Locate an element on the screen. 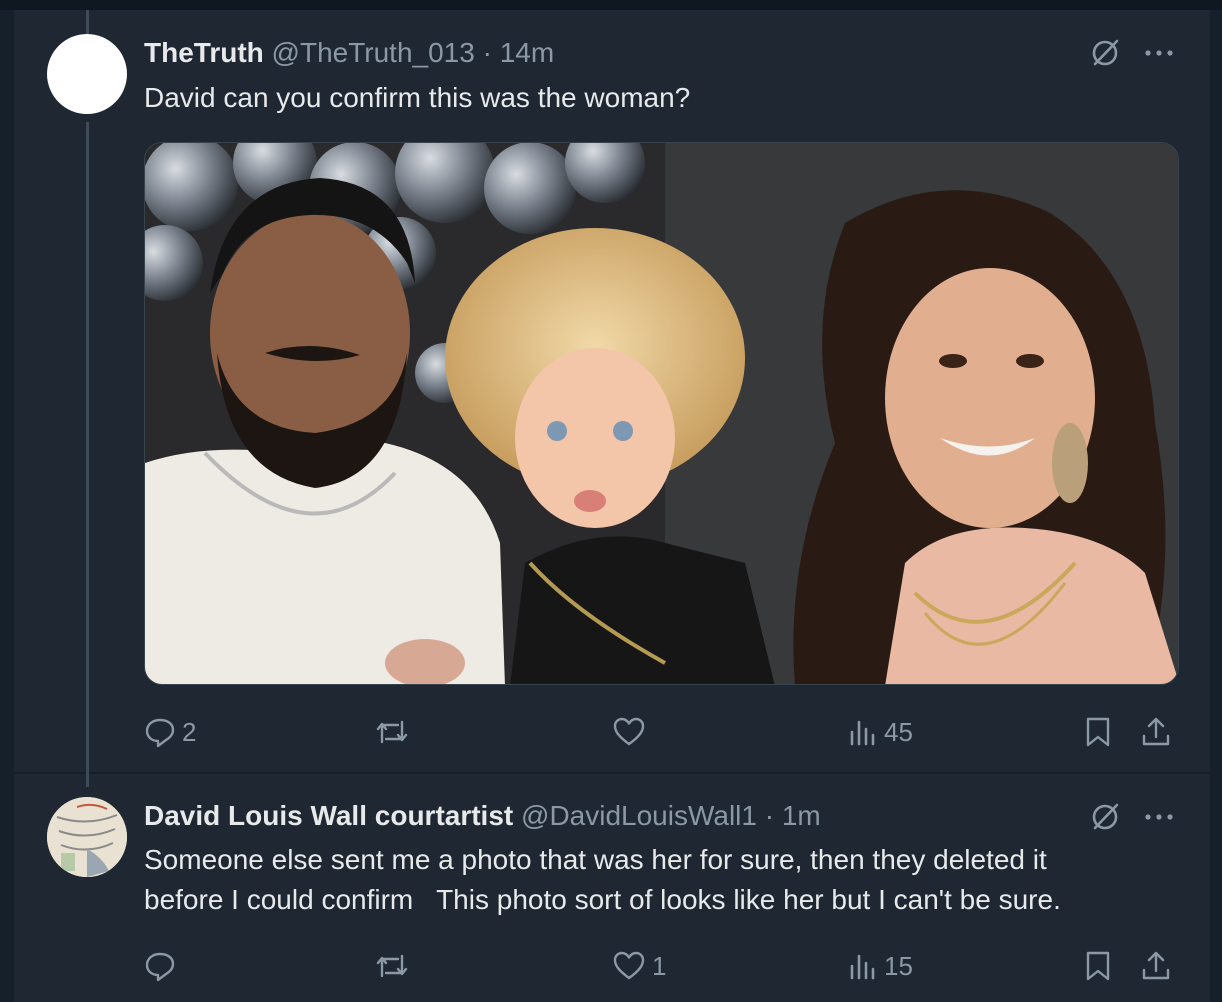  tweet-header: TheTruth @TheTruth_013 · 14m is located at coordinates (349, 53).